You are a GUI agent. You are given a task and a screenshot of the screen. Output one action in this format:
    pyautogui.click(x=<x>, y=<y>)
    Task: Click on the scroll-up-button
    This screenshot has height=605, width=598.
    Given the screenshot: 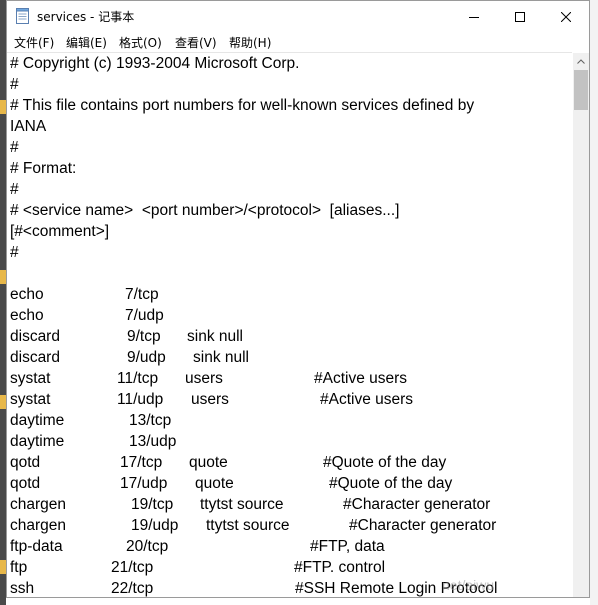 What is the action you would take?
    pyautogui.click(x=581, y=61)
    